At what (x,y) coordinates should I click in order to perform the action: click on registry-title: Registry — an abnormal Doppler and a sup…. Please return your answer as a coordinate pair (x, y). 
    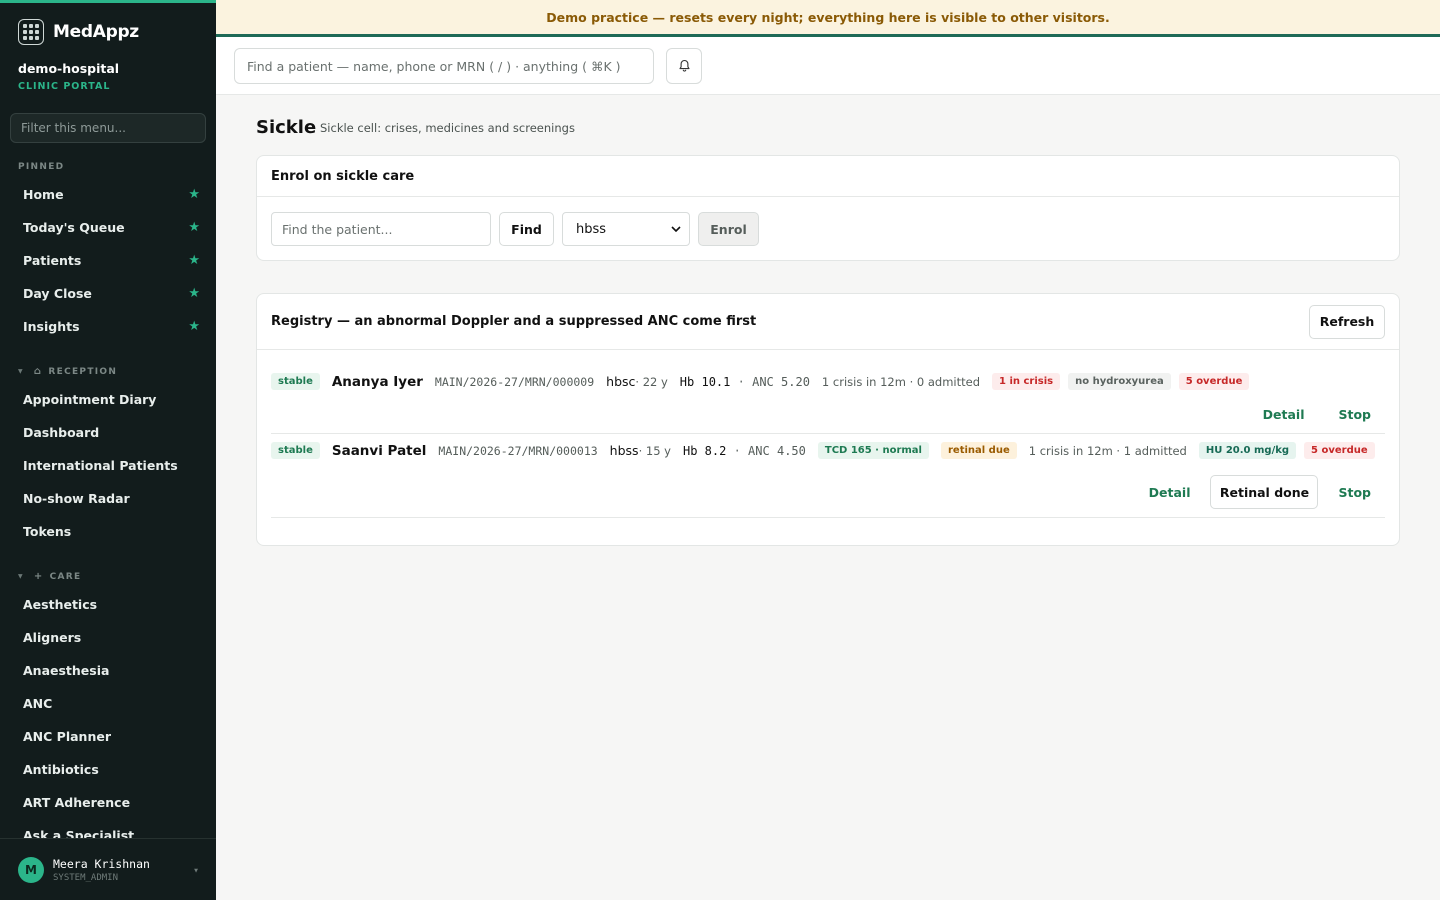
    Looking at the image, I should click on (514, 321).